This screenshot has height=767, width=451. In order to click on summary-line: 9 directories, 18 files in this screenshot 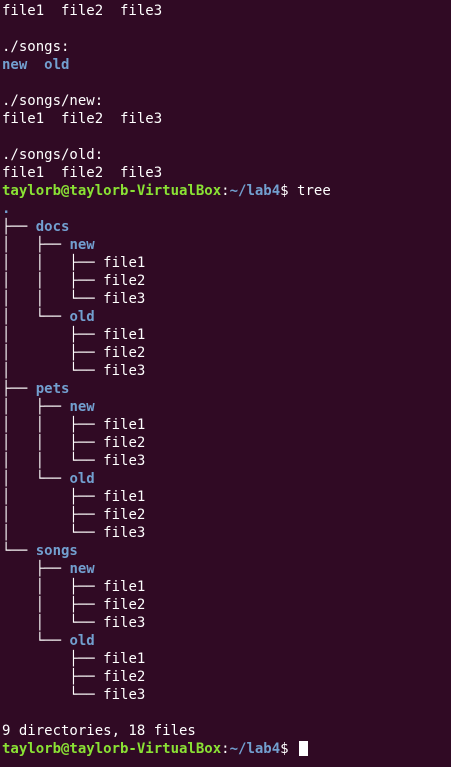, I will do `click(99, 731)`.